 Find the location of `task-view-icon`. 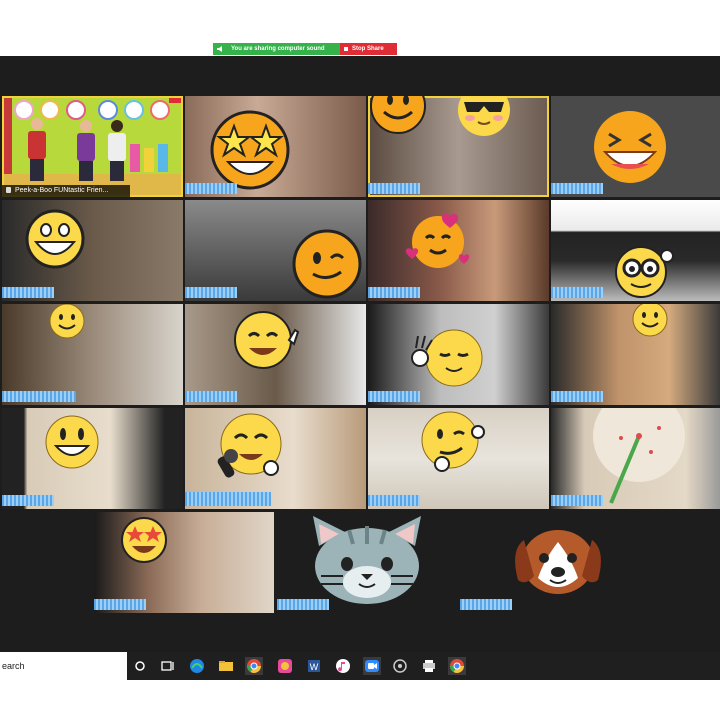

task-view-icon is located at coordinates (140, 666).